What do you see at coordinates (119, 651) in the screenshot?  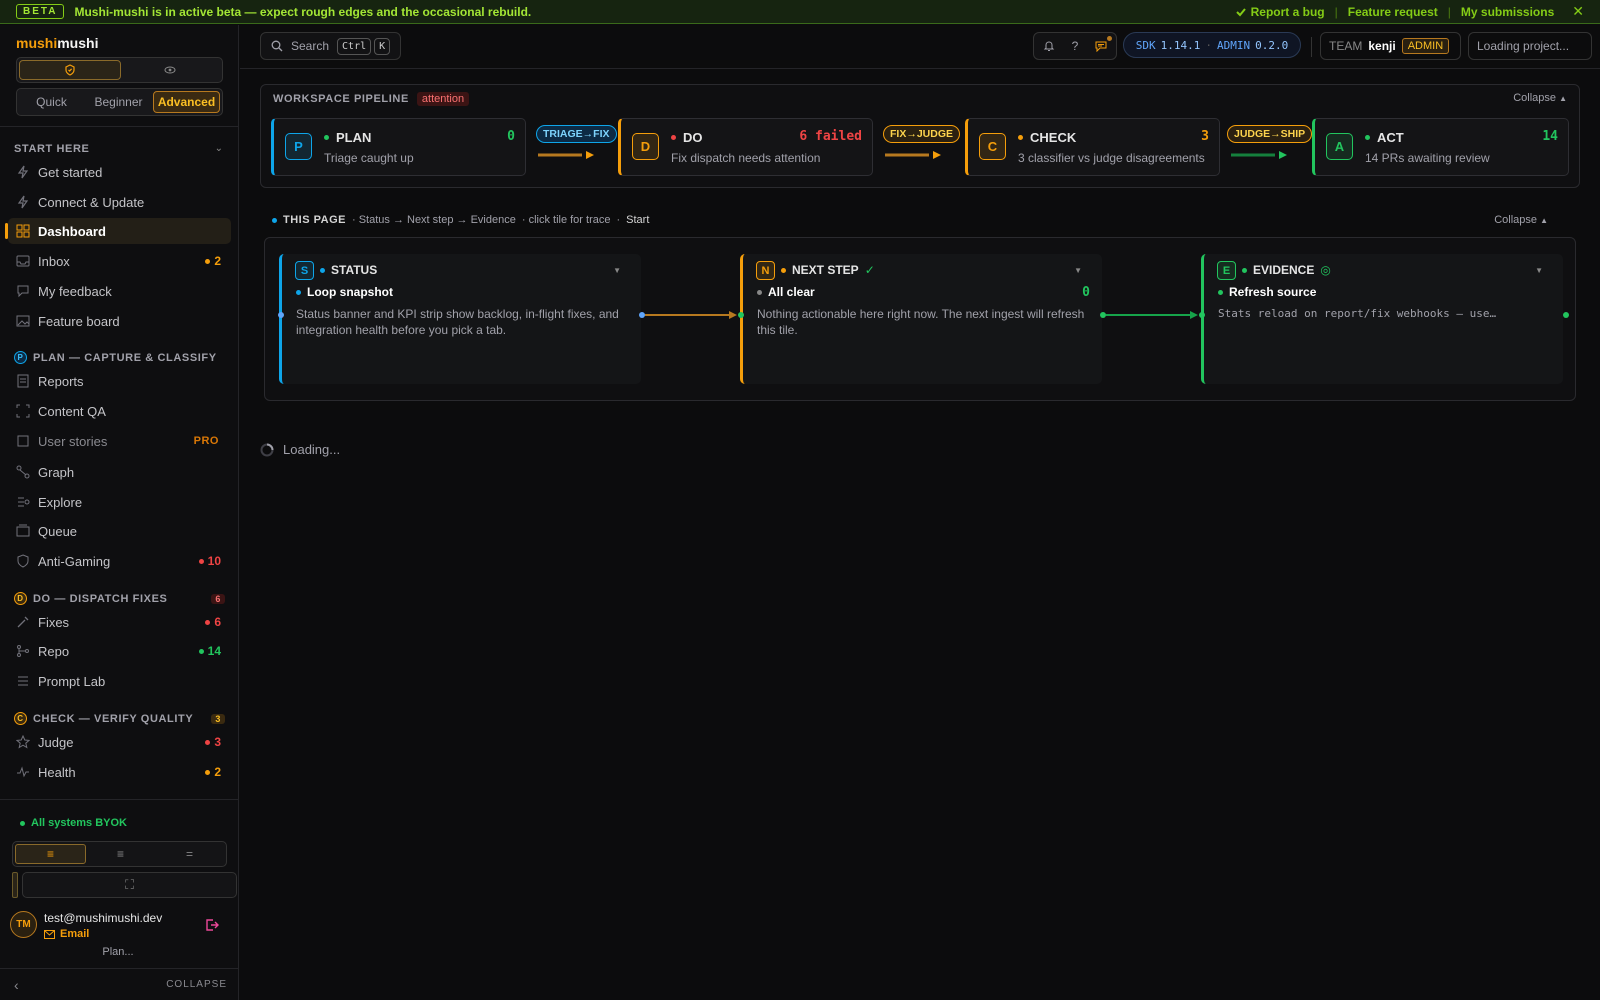 I see `sidebar-item-repo: Repo 14` at bounding box center [119, 651].